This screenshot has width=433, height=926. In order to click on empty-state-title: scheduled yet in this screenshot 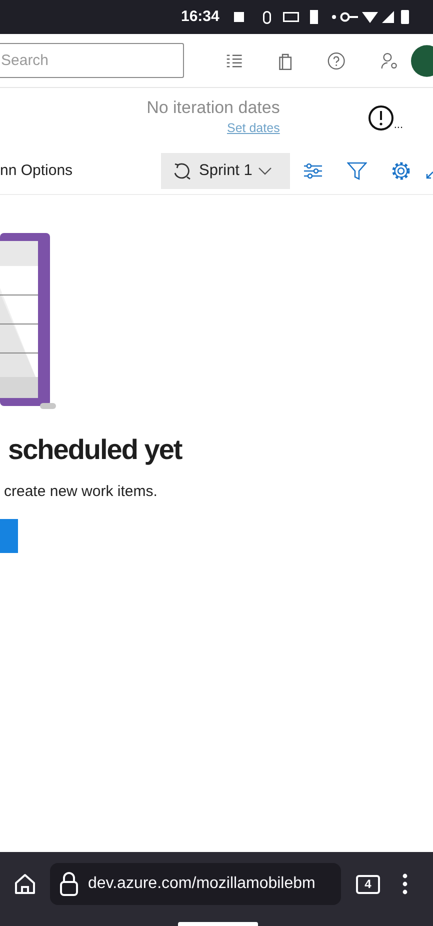, I will do `click(96, 450)`.